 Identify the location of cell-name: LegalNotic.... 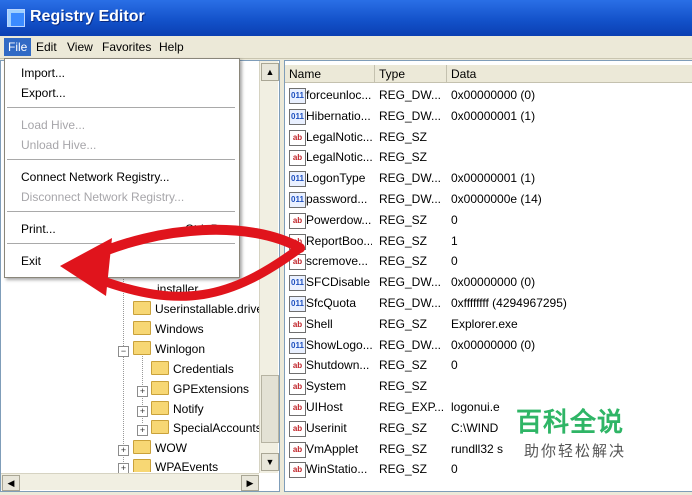
(339, 136).